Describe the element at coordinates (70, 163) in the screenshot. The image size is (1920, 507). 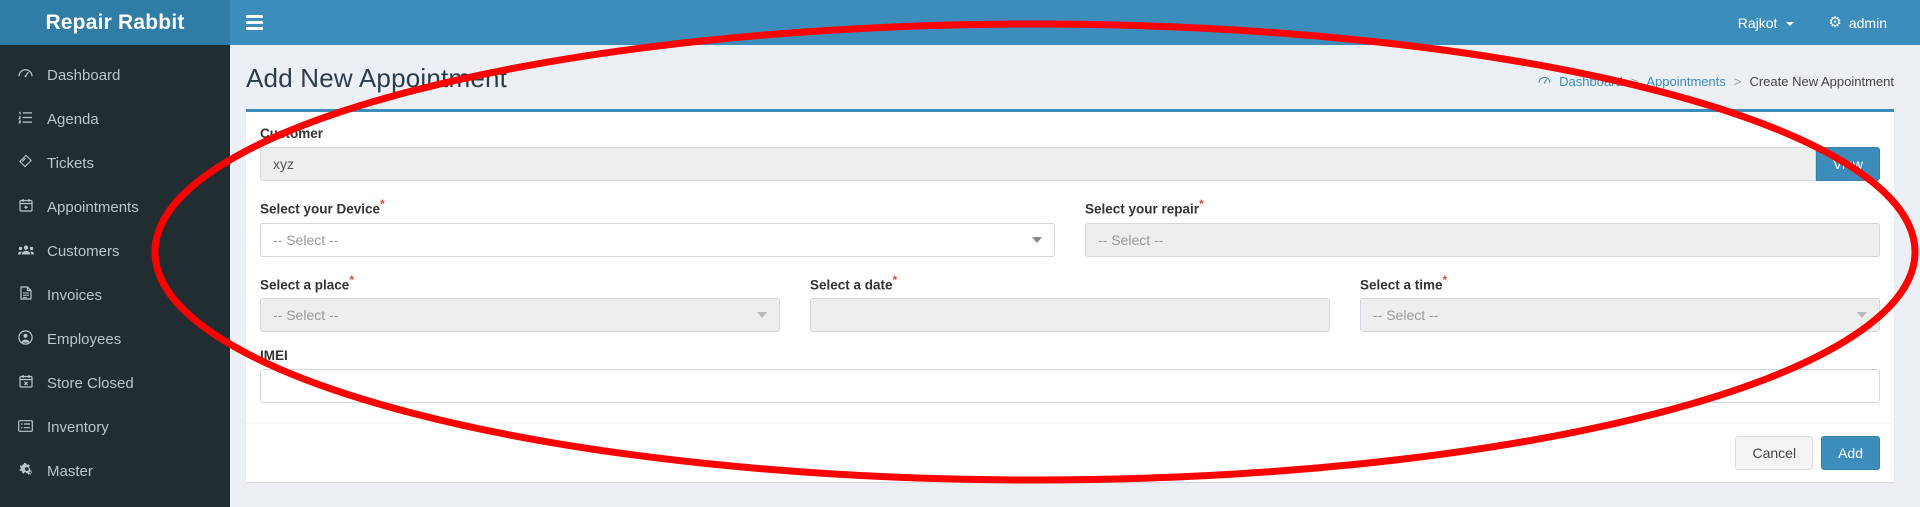
I see `sidebar-item-label: Tickets` at that location.